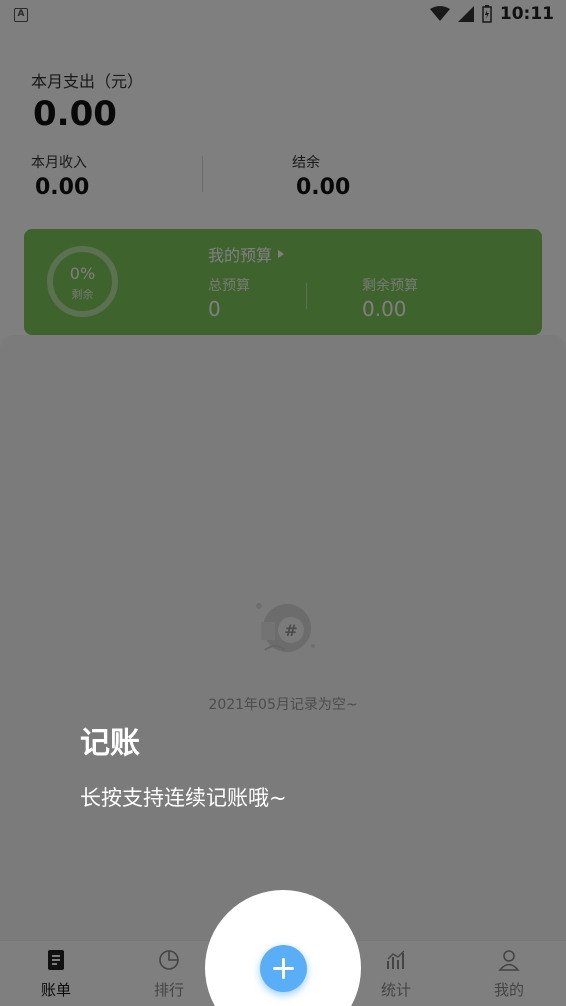 Image resolution: width=566 pixels, height=1006 pixels. What do you see at coordinates (183, 798) in the screenshot?
I see `guide-description: 长按支持连续记账哦~` at bounding box center [183, 798].